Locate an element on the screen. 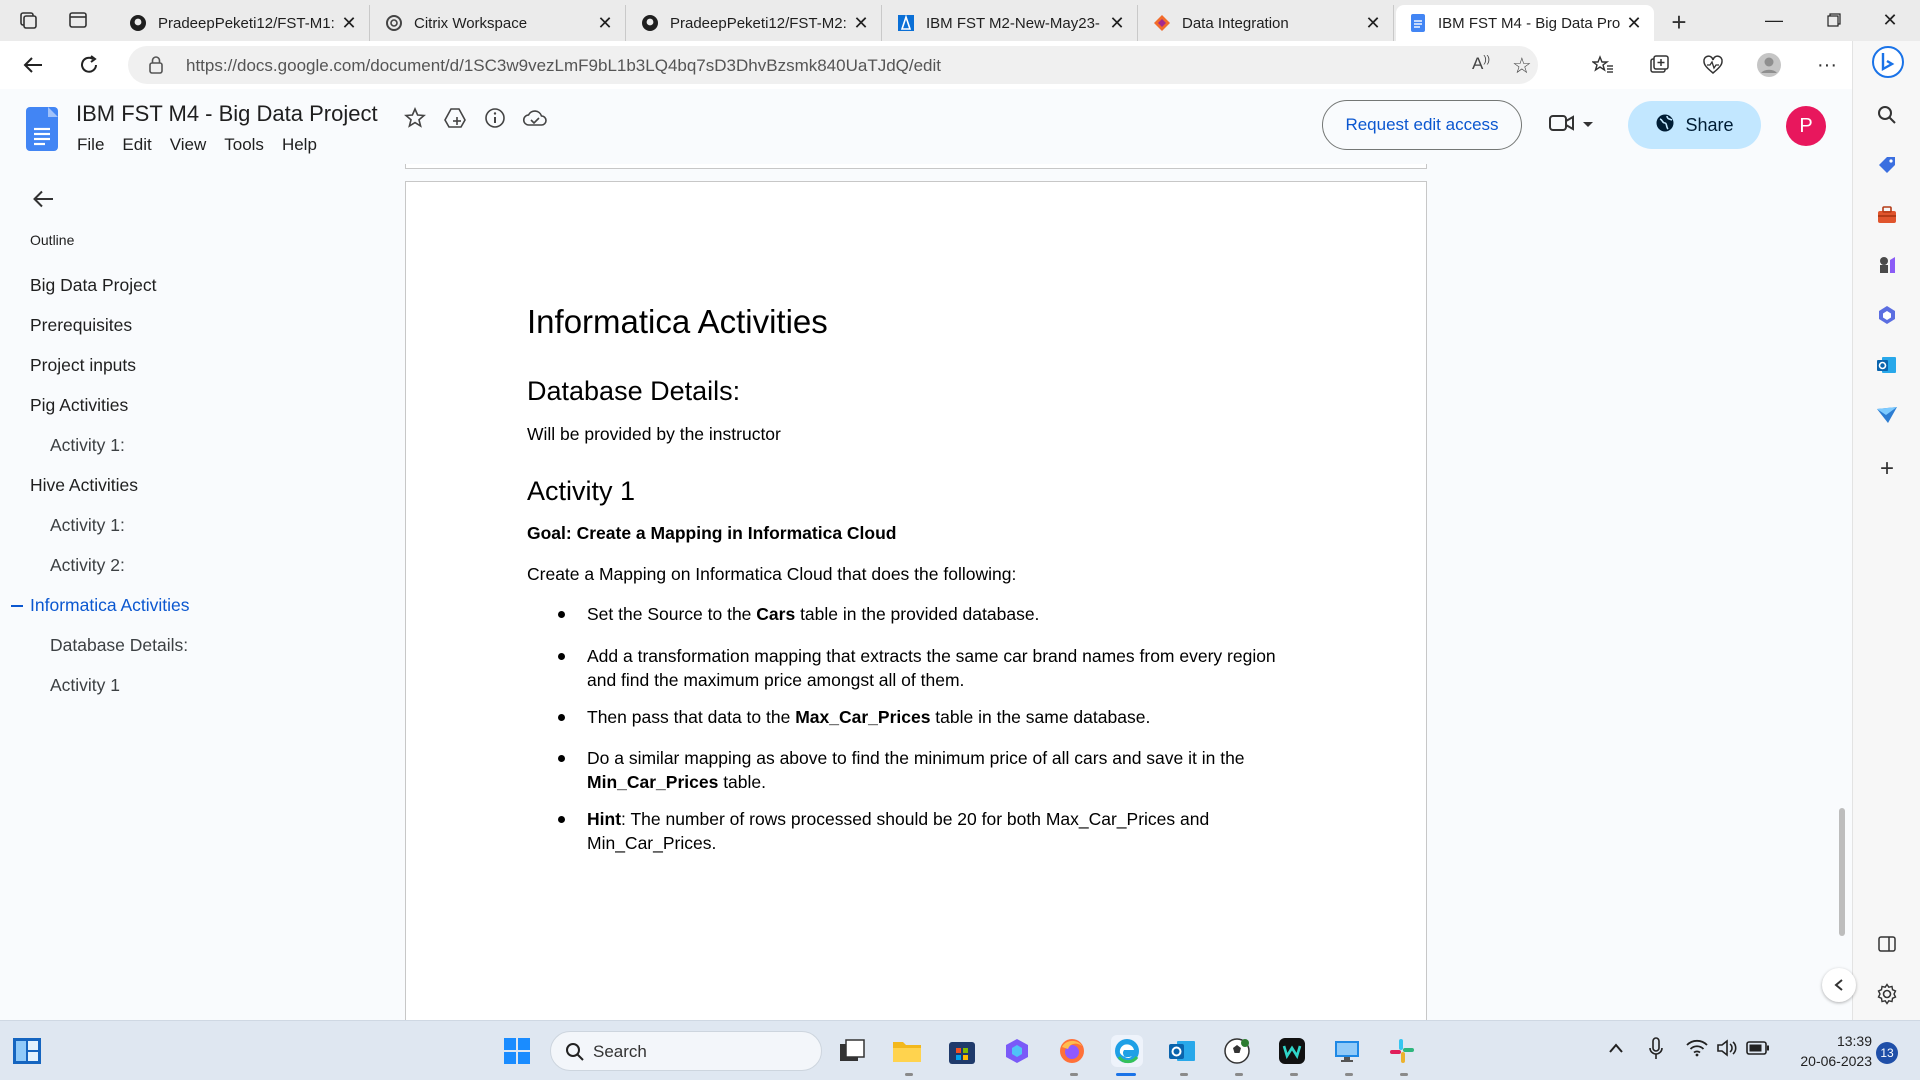 This screenshot has height=1080, width=1920. github-icon is located at coordinates (138, 23).